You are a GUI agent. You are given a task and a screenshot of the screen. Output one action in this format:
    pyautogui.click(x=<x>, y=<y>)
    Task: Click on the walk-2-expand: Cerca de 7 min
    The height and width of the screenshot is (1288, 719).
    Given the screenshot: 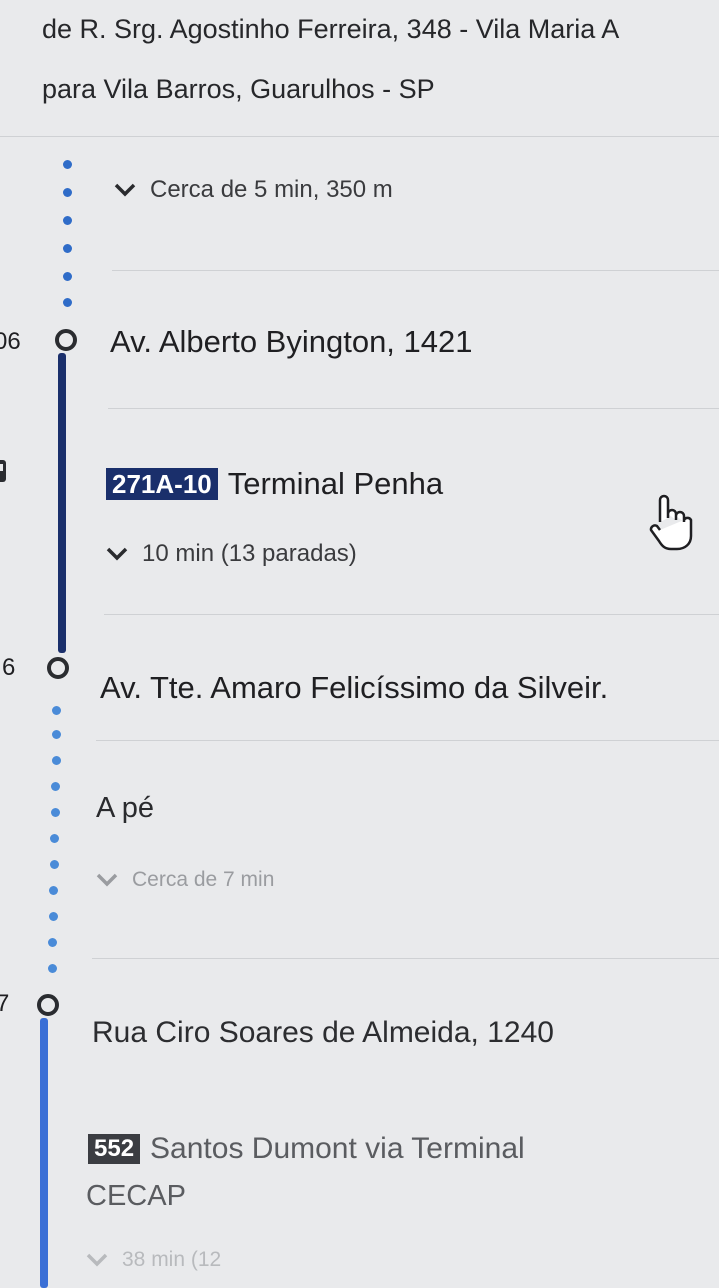 What is the action you would take?
    pyautogui.click(x=185, y=880)
    